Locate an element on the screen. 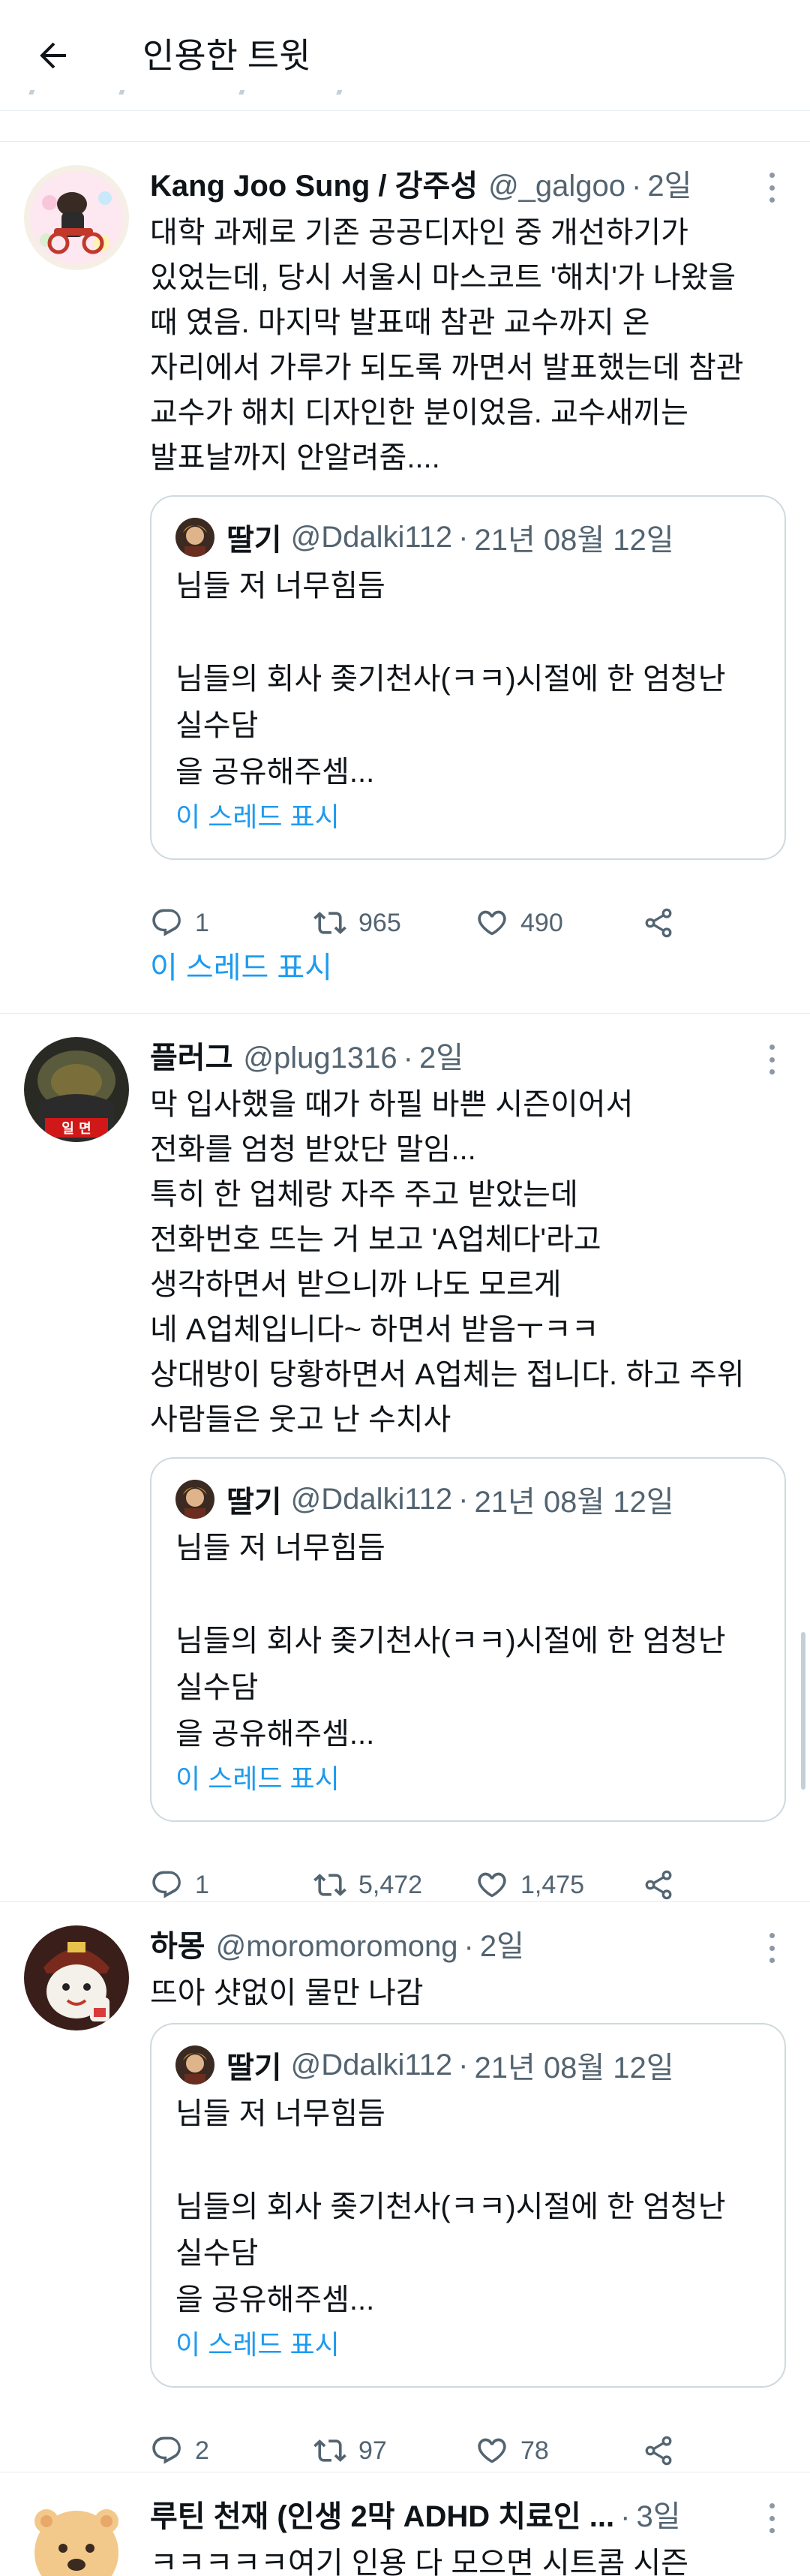  action-bar: 1 5,472 1,475 is located at coordinates (435, 1884).